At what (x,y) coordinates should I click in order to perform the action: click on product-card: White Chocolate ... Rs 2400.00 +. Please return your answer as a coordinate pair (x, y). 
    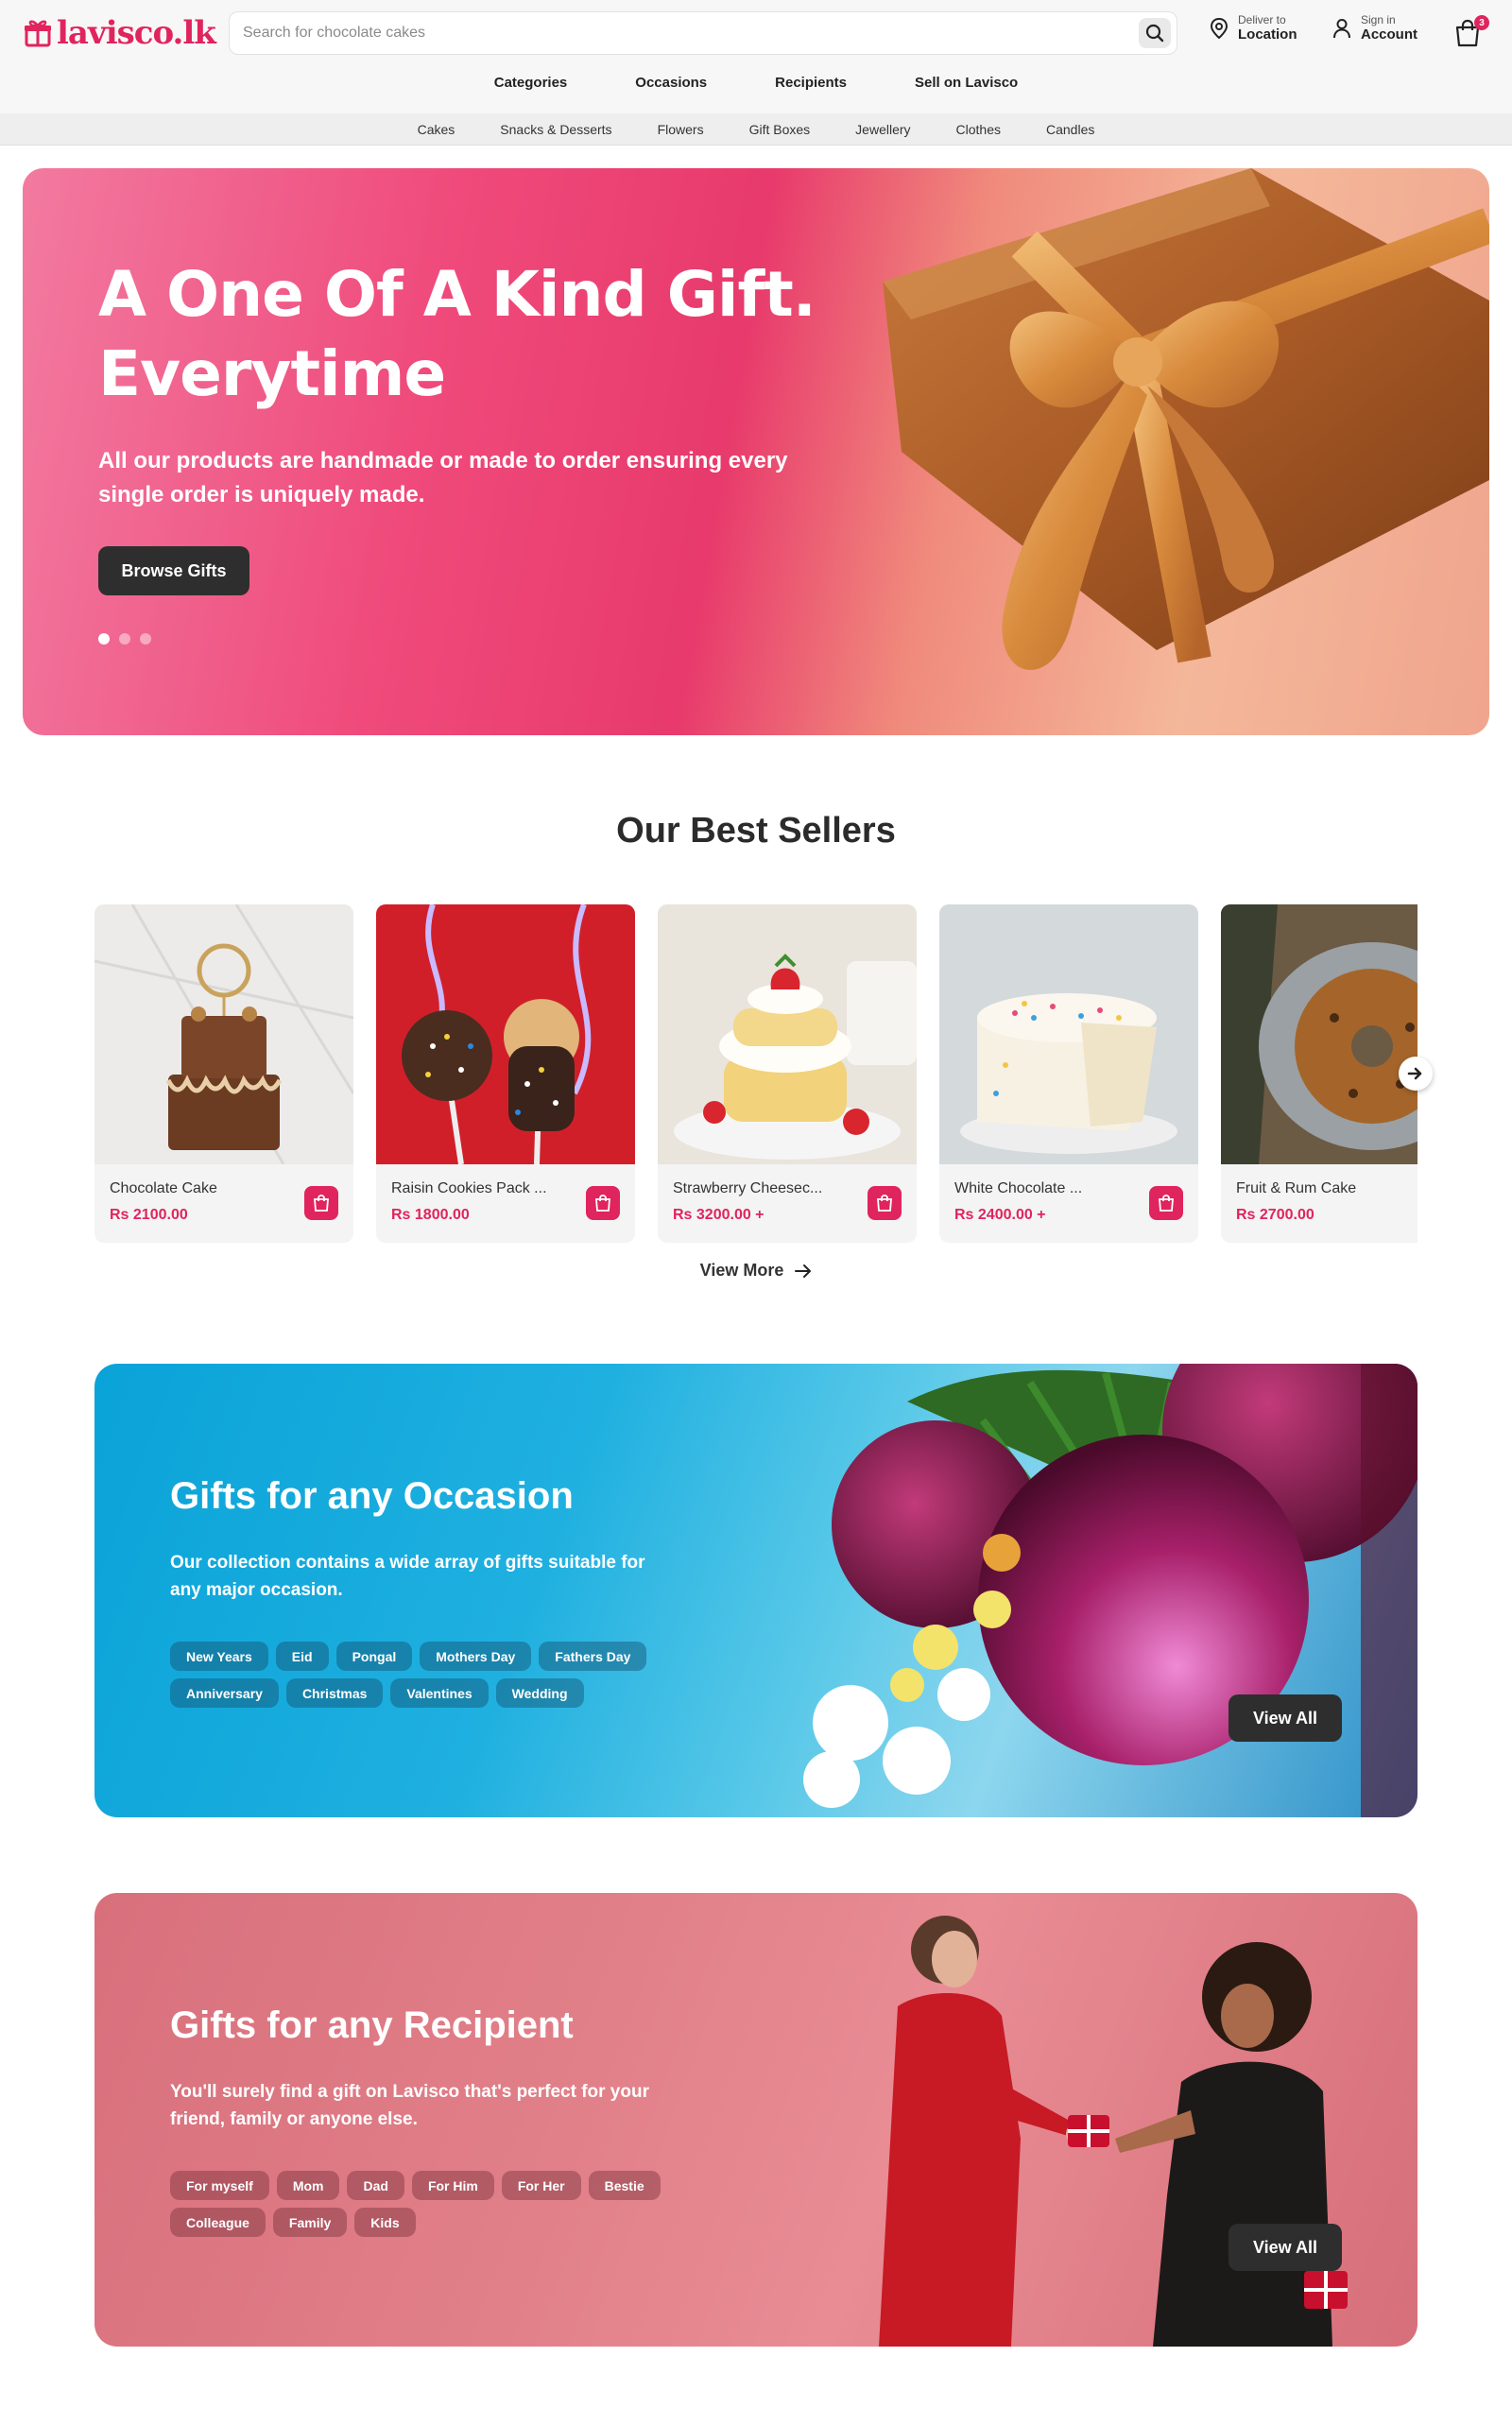
    Looking at the image, I should click on (1068, 1074).